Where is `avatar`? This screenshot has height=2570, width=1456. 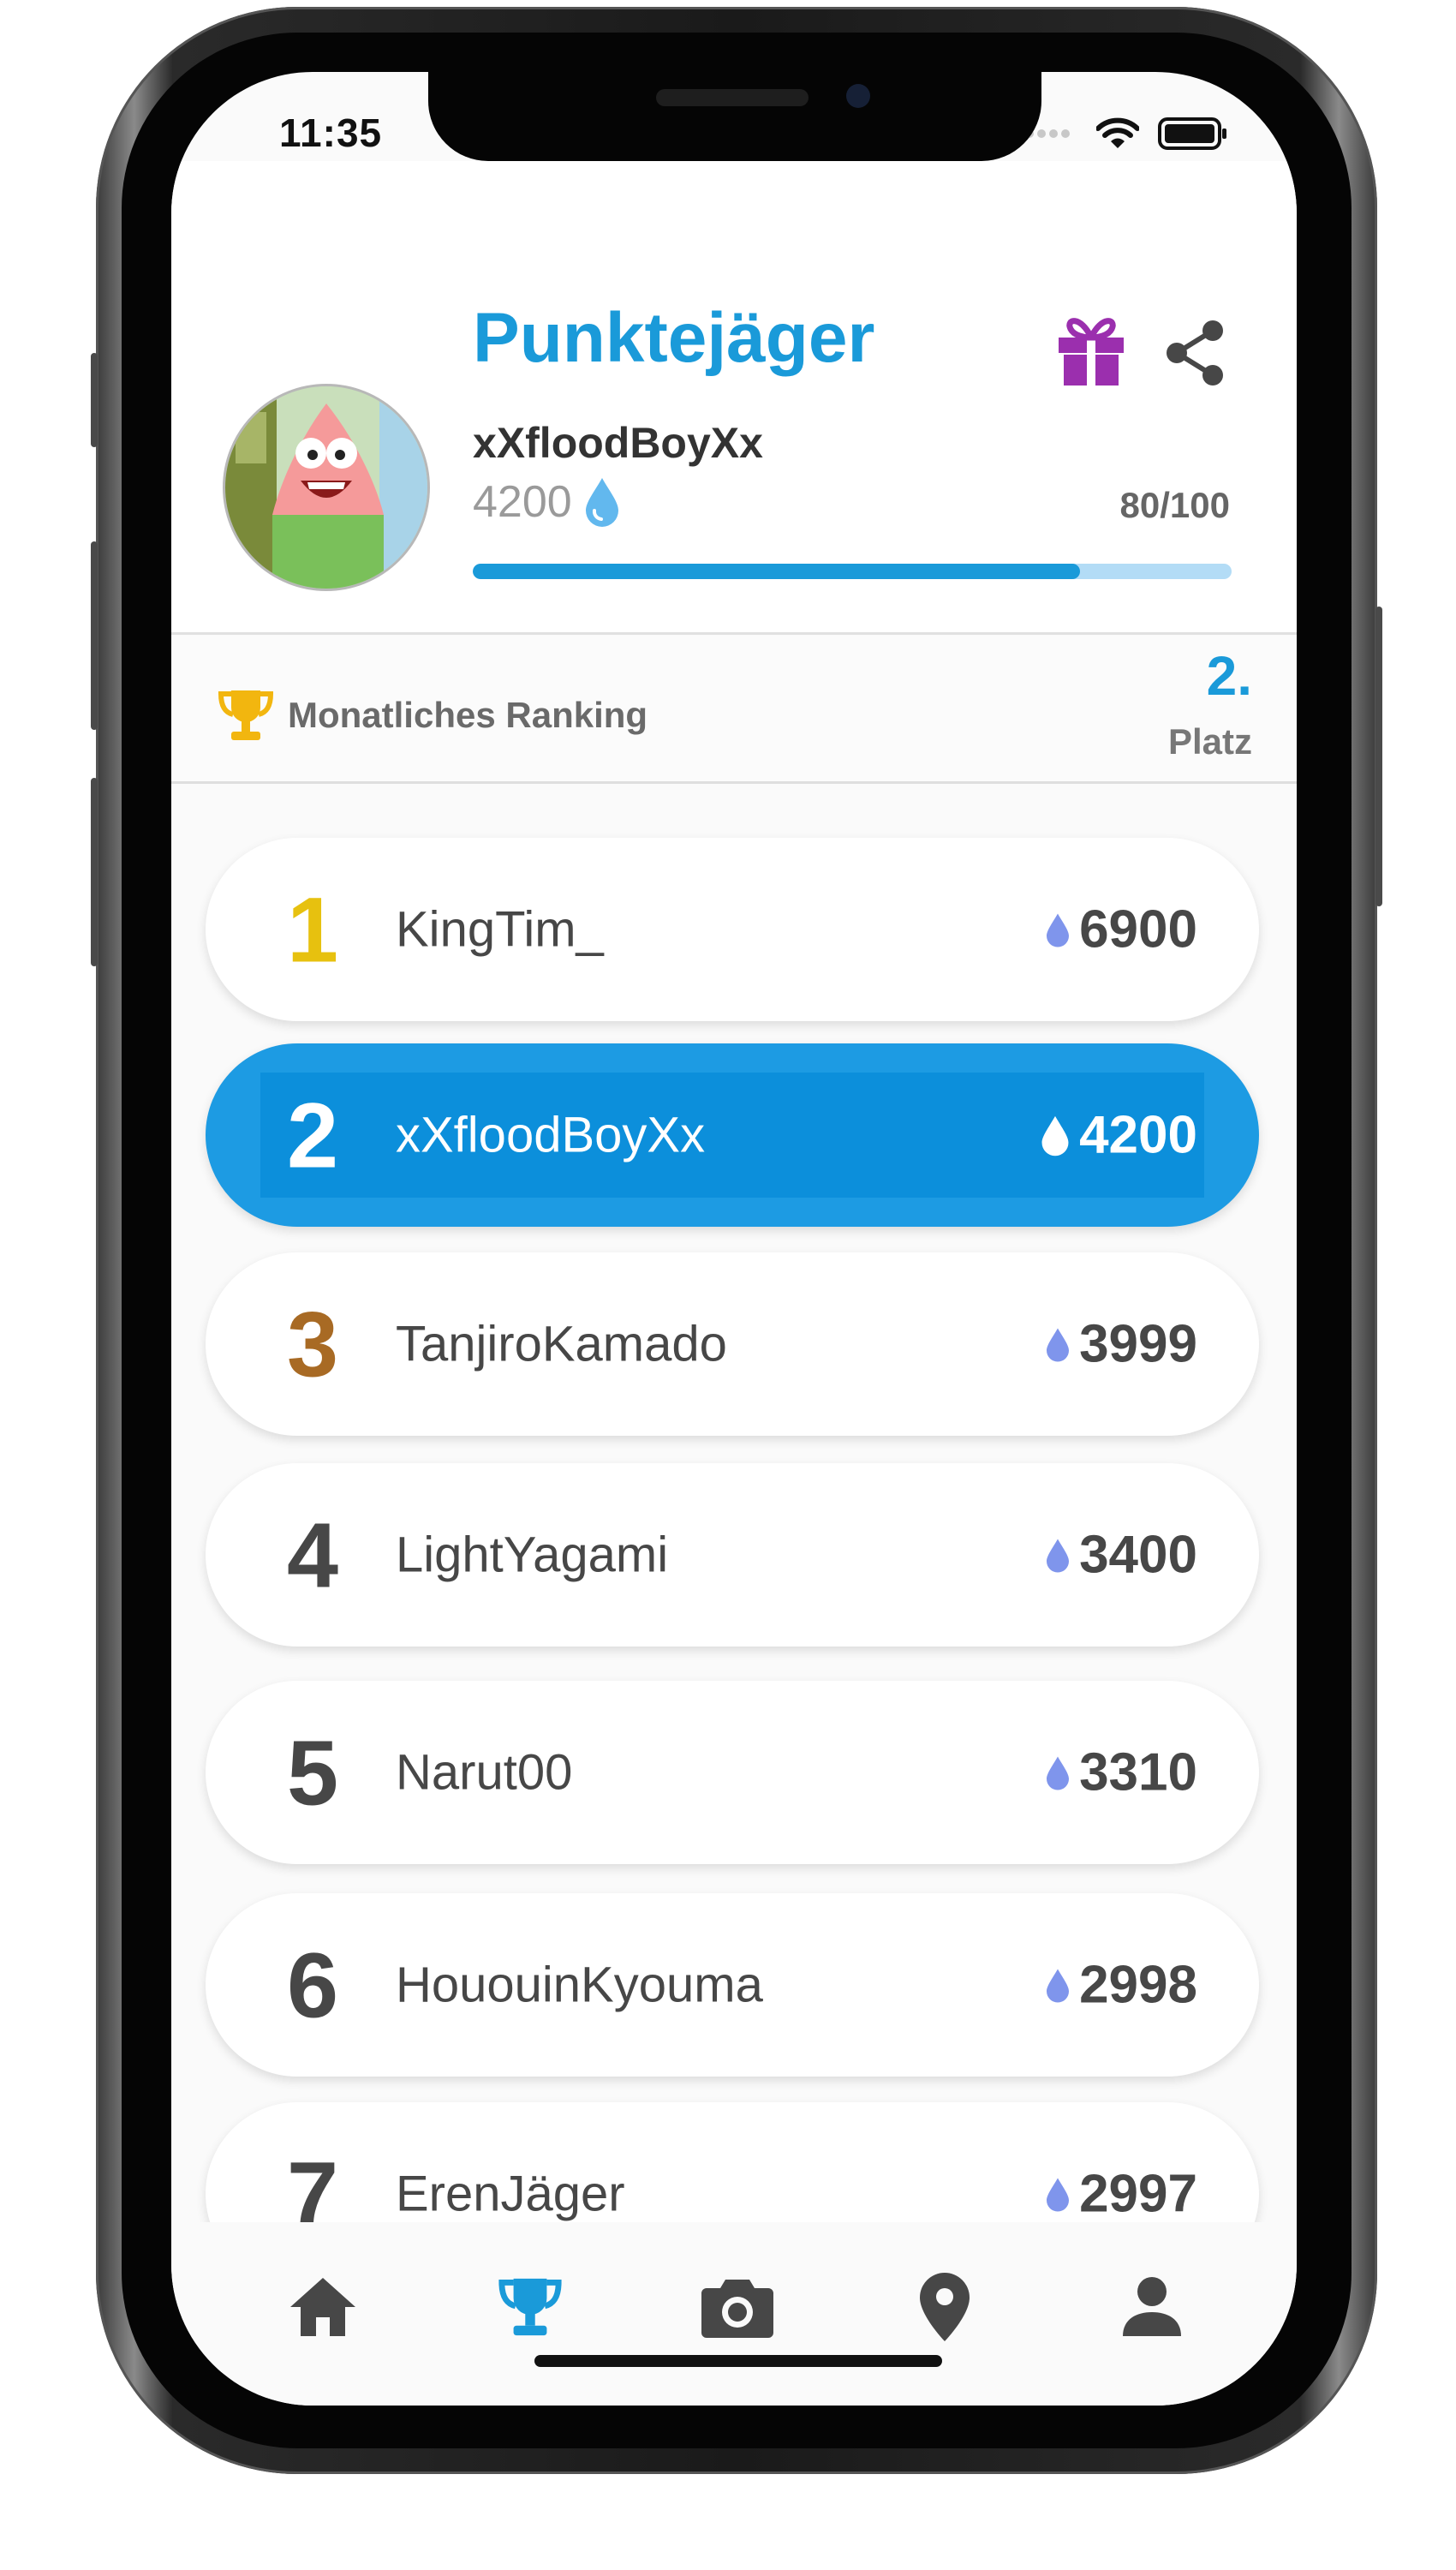
avatar is located at coordinates (327, 488).